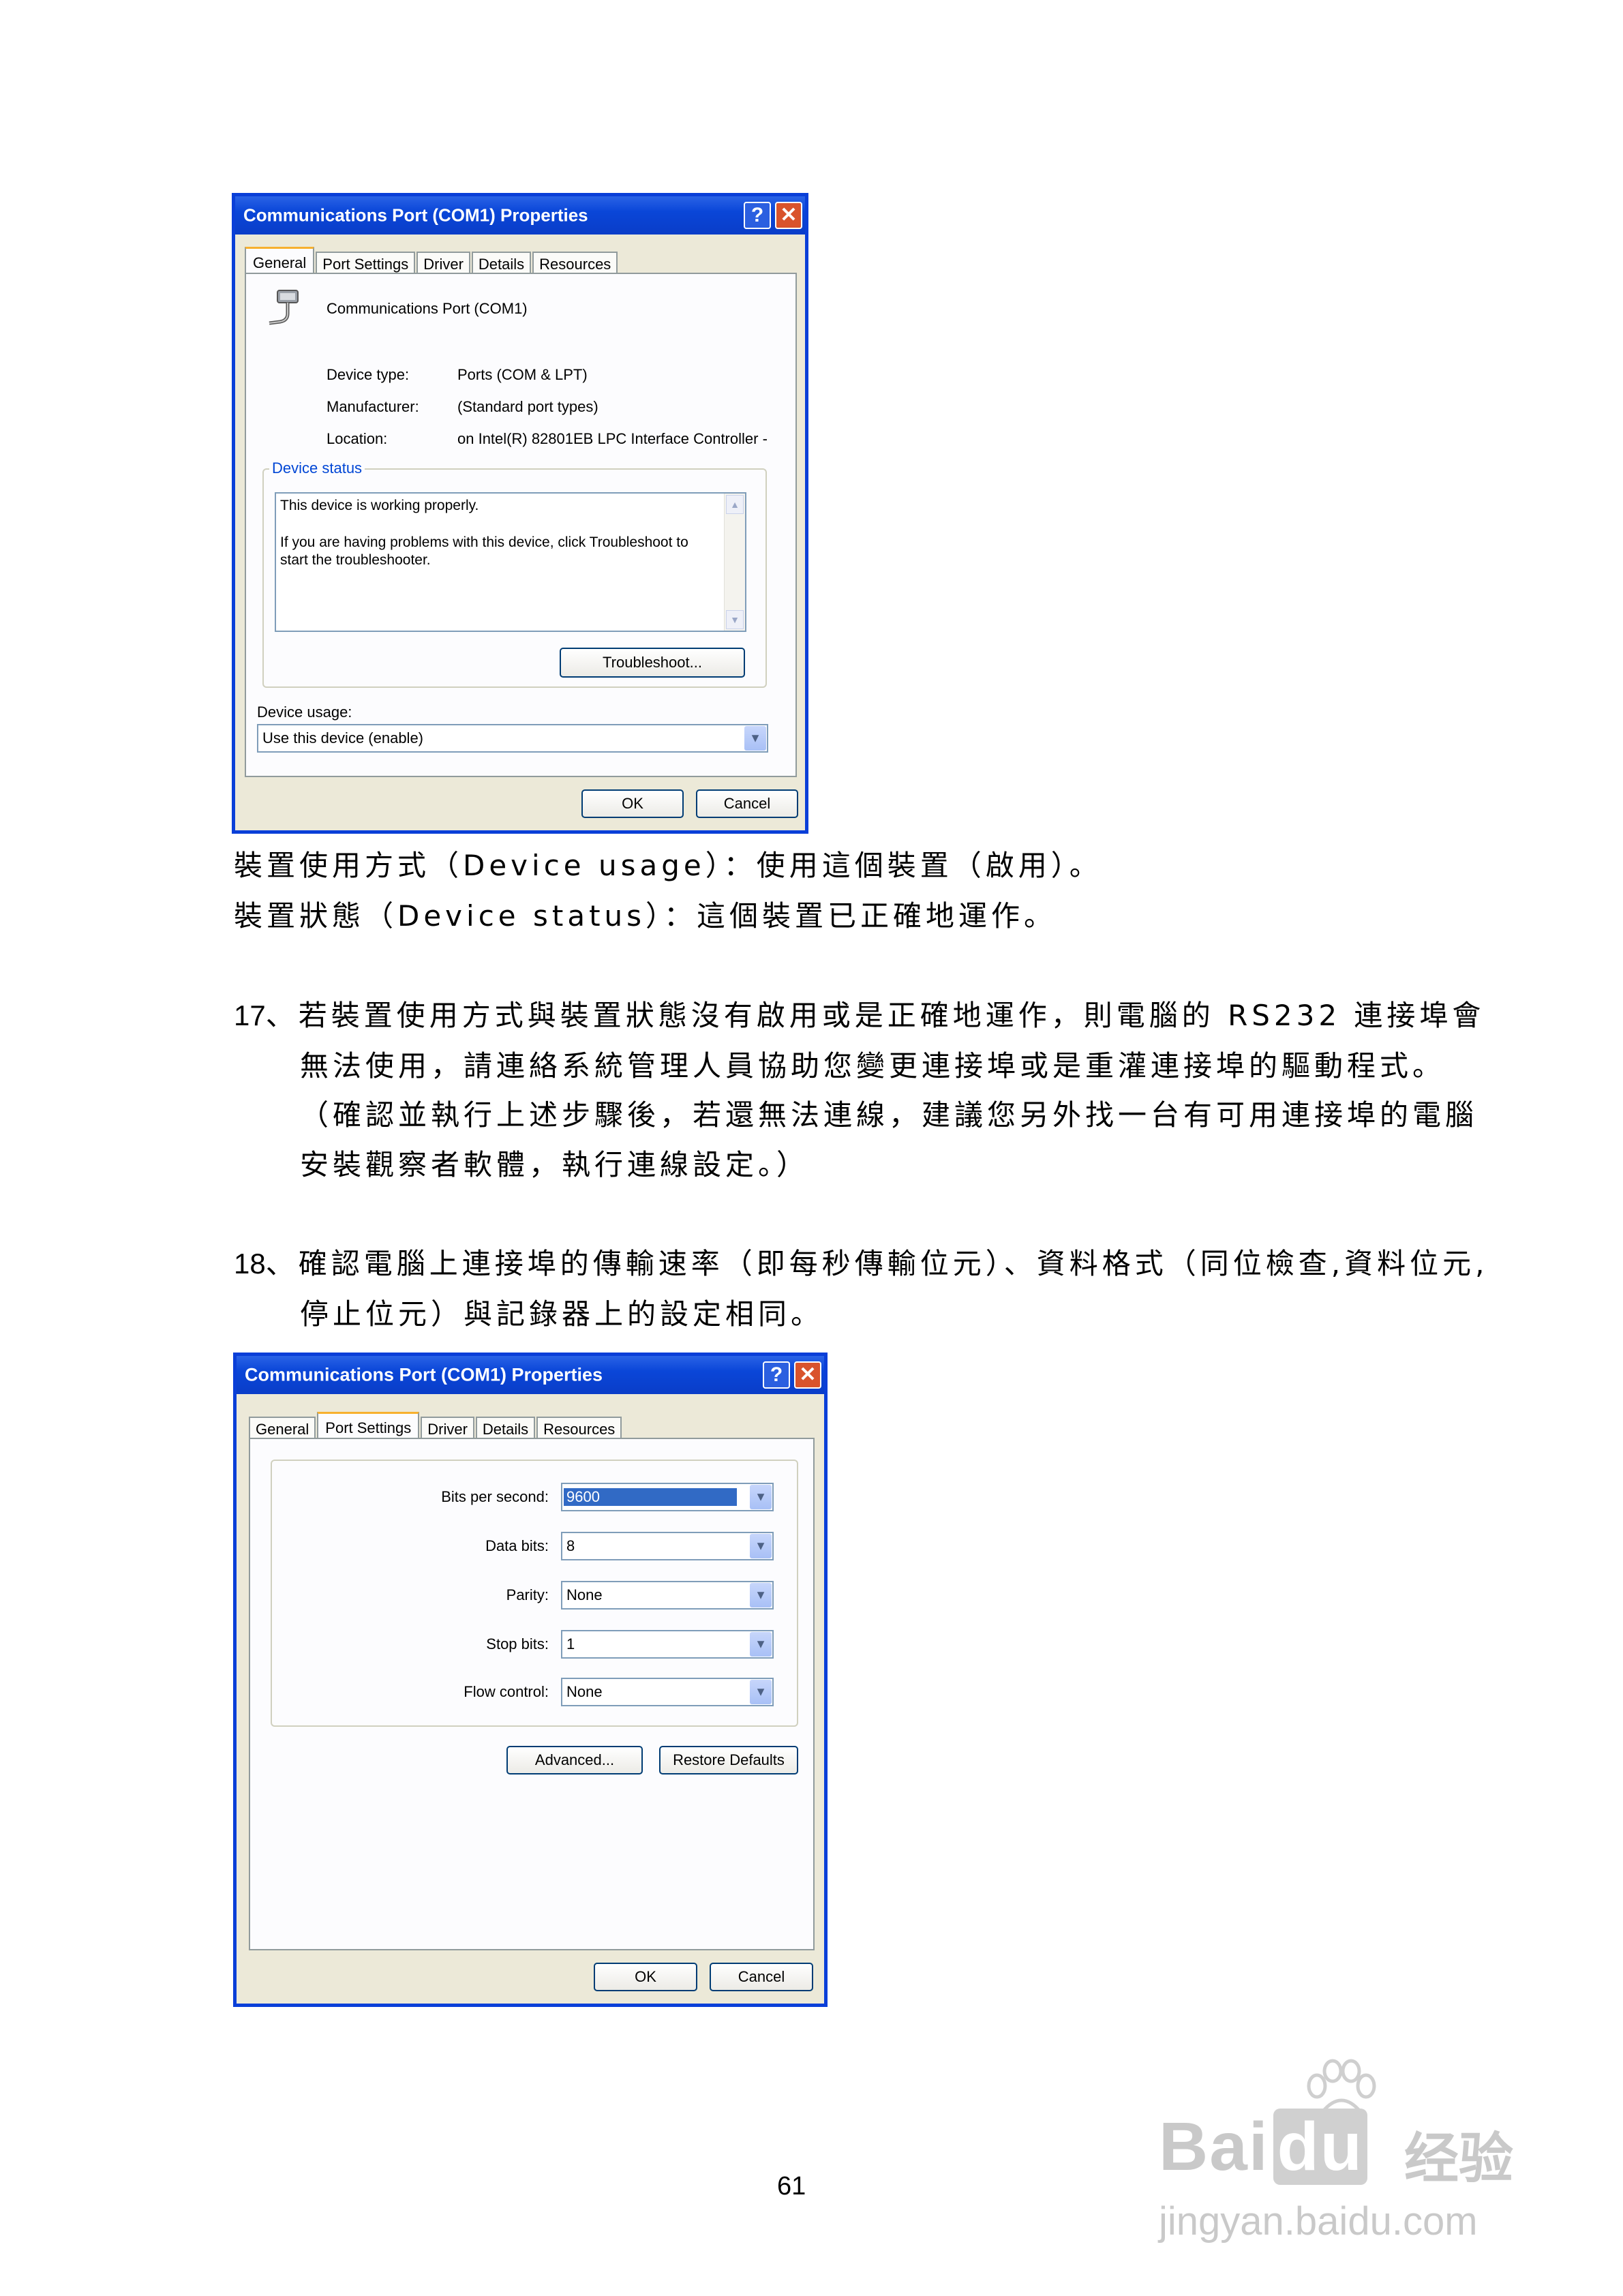 The height and width of the screenshot is (2296, 1623). Describe the element at coordinates (427, 308) in the screenshot. I see `device-name: Communications Port (COM1)` at that location.